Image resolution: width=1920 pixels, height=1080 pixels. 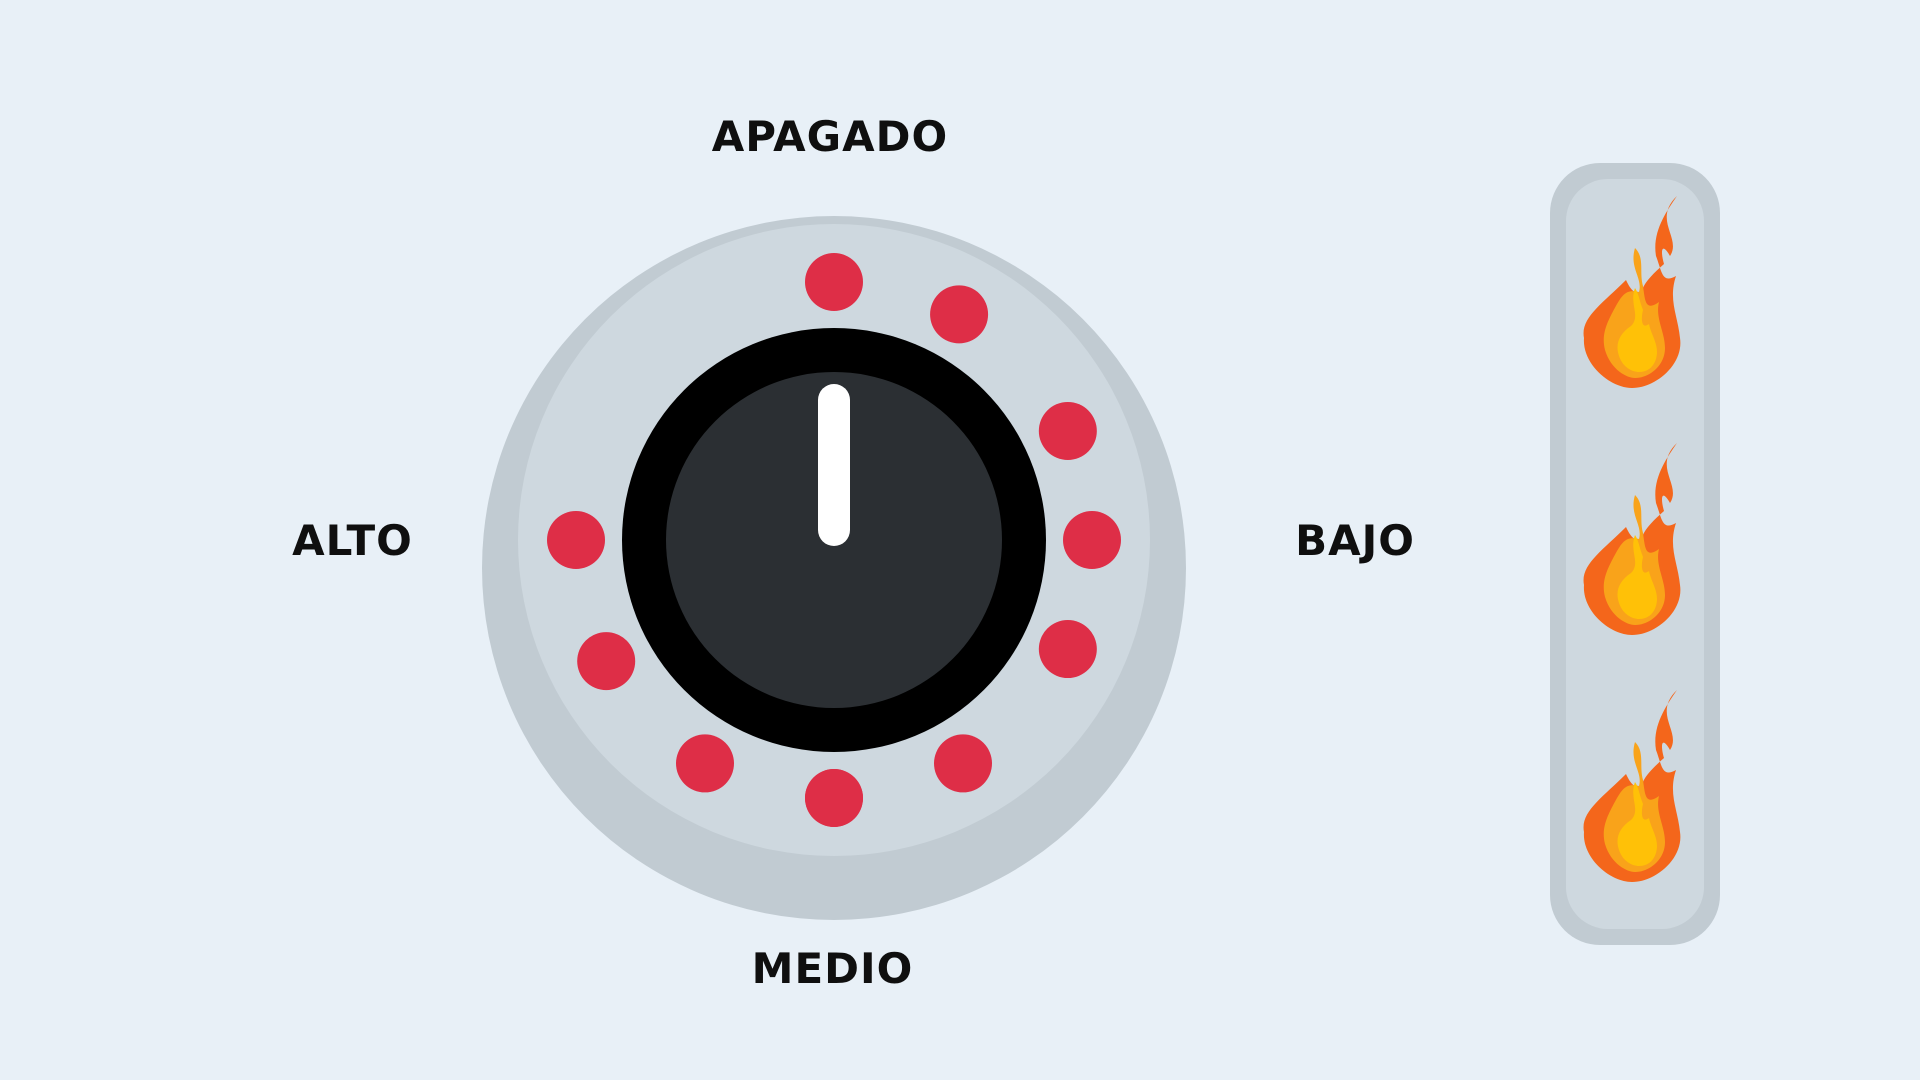 What do you see at coordinates (1355, 540) in the screenshot?
I see `label-bajo: BAJO` at bounding box center [1355, 540].